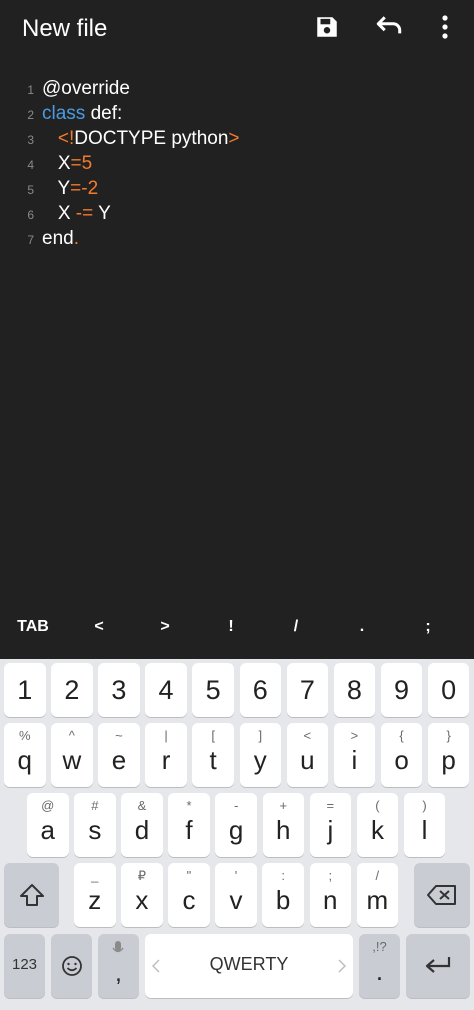 This screenshot has width=474, height=1010. What do you see at coordinates (59, 213) in the screenshot?
I see `code-token: X` at bounding box center [59, 213].